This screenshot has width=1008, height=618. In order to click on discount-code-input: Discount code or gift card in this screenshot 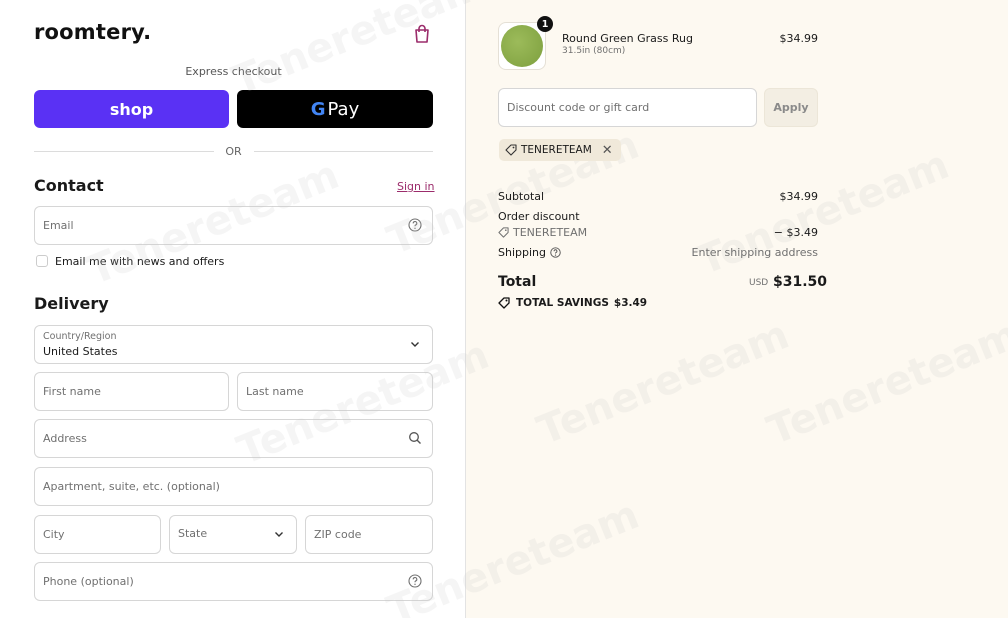, I will do `click(627, 107)`.